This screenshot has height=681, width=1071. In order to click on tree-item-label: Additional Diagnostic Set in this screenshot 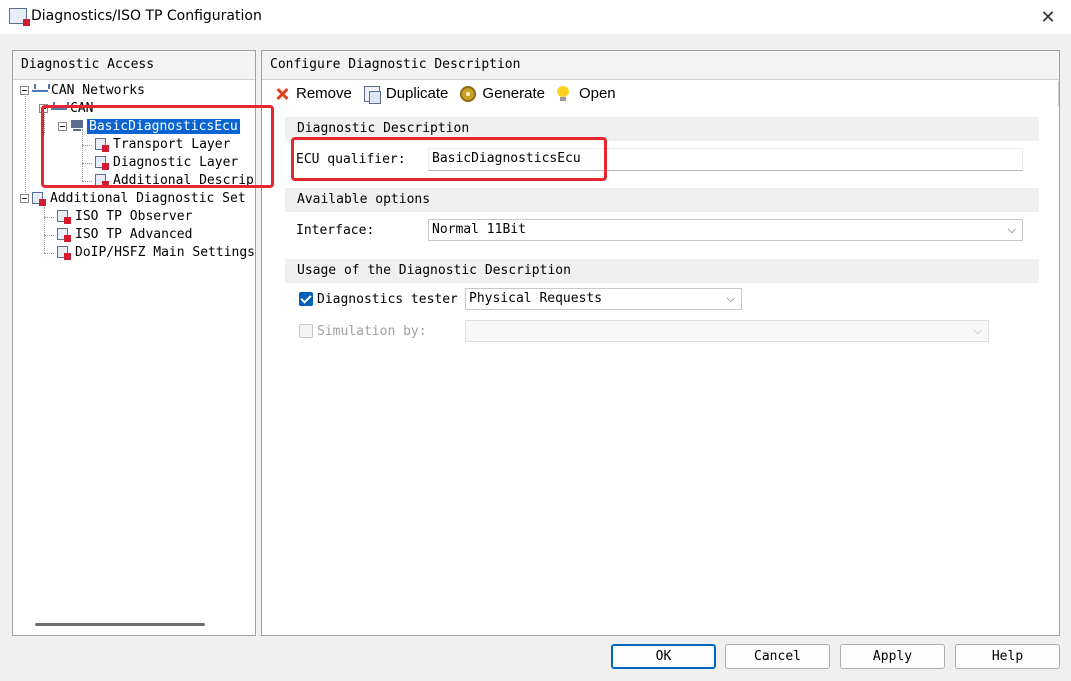, I will do `click(148, 198)`.